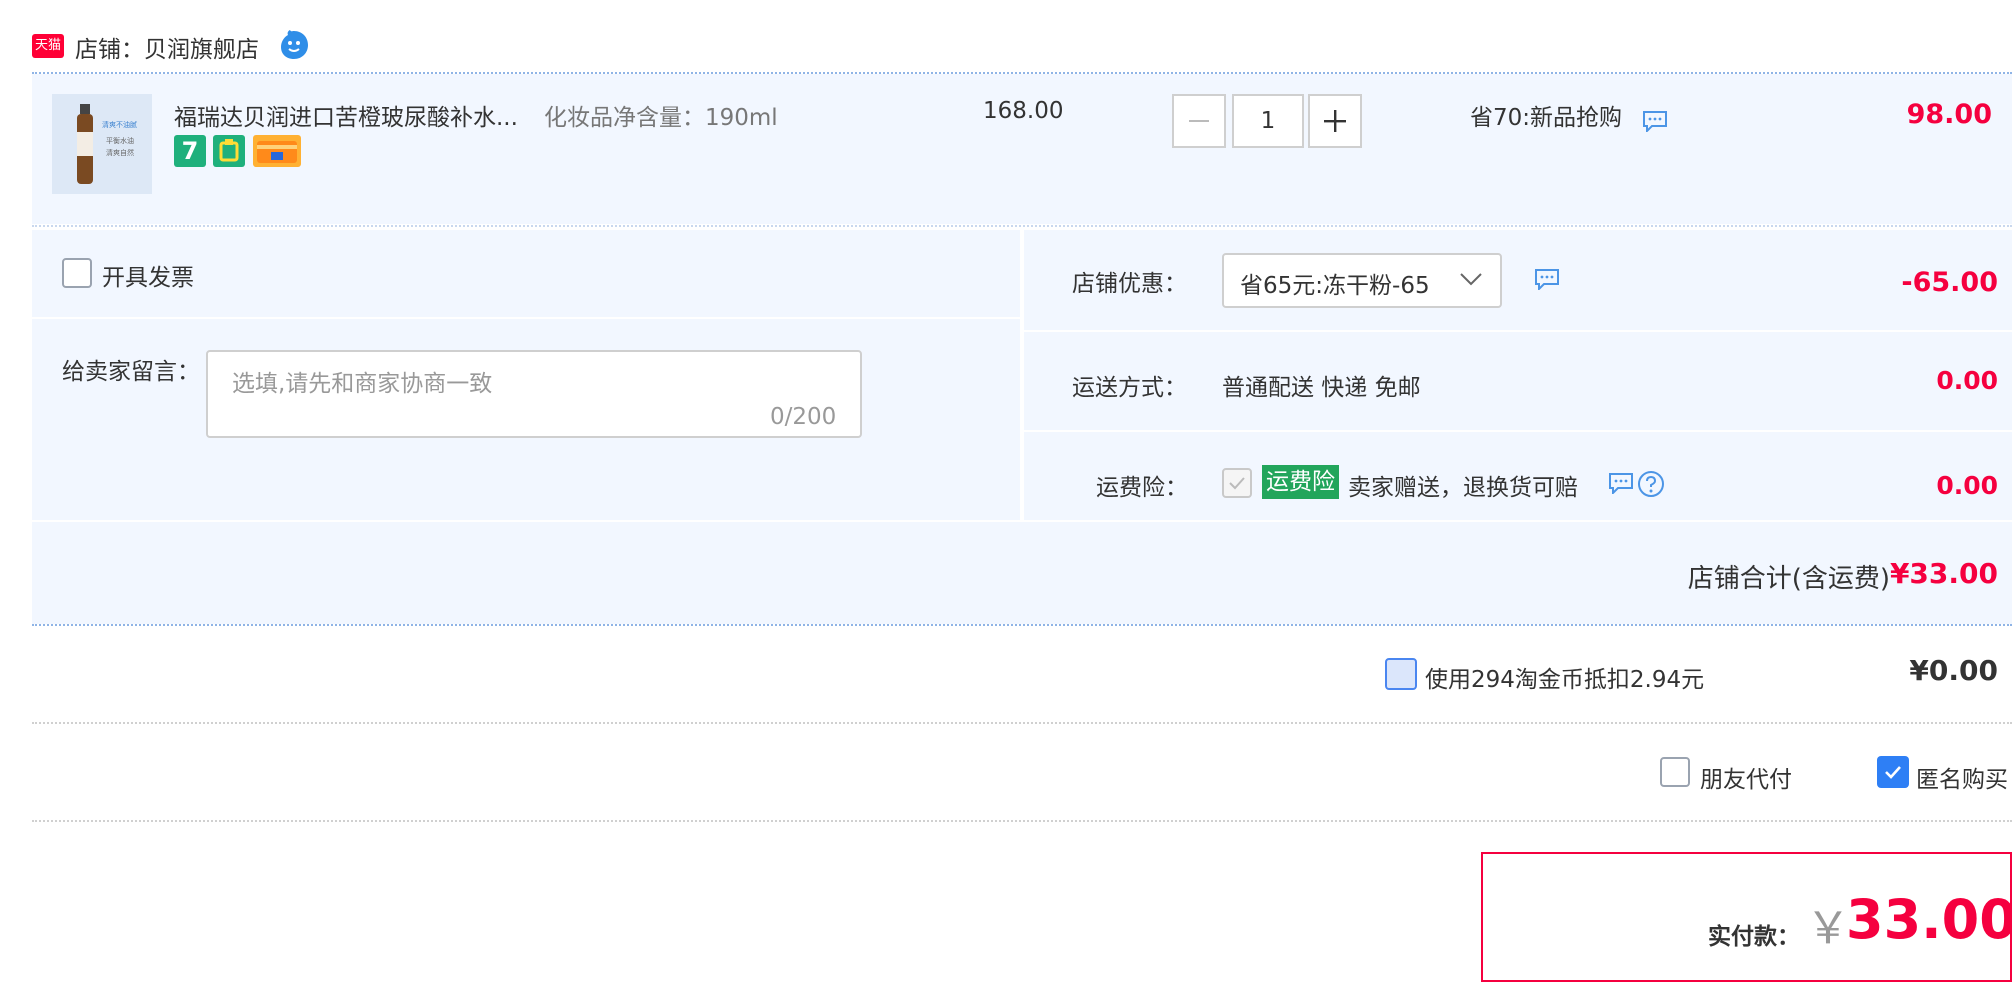 This screenshot has width=2012, height=982. Describe the element at coordinates (1321, 388) in the screenshot. I see `shipping-method: 普通配送 快递 免邮` at that location.